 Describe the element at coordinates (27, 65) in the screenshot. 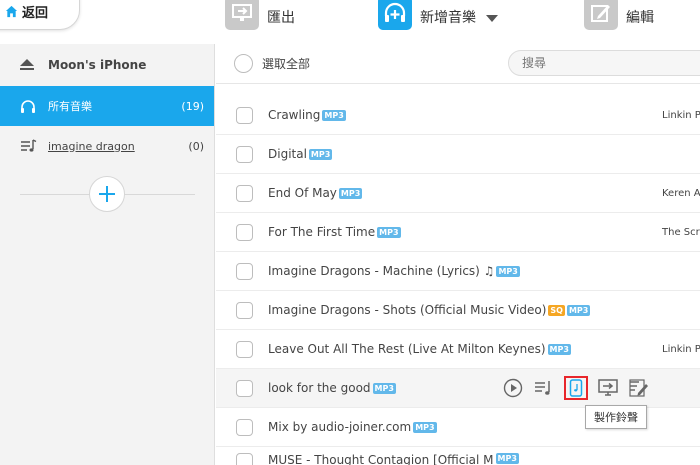

I see `eject-icon` at that location.